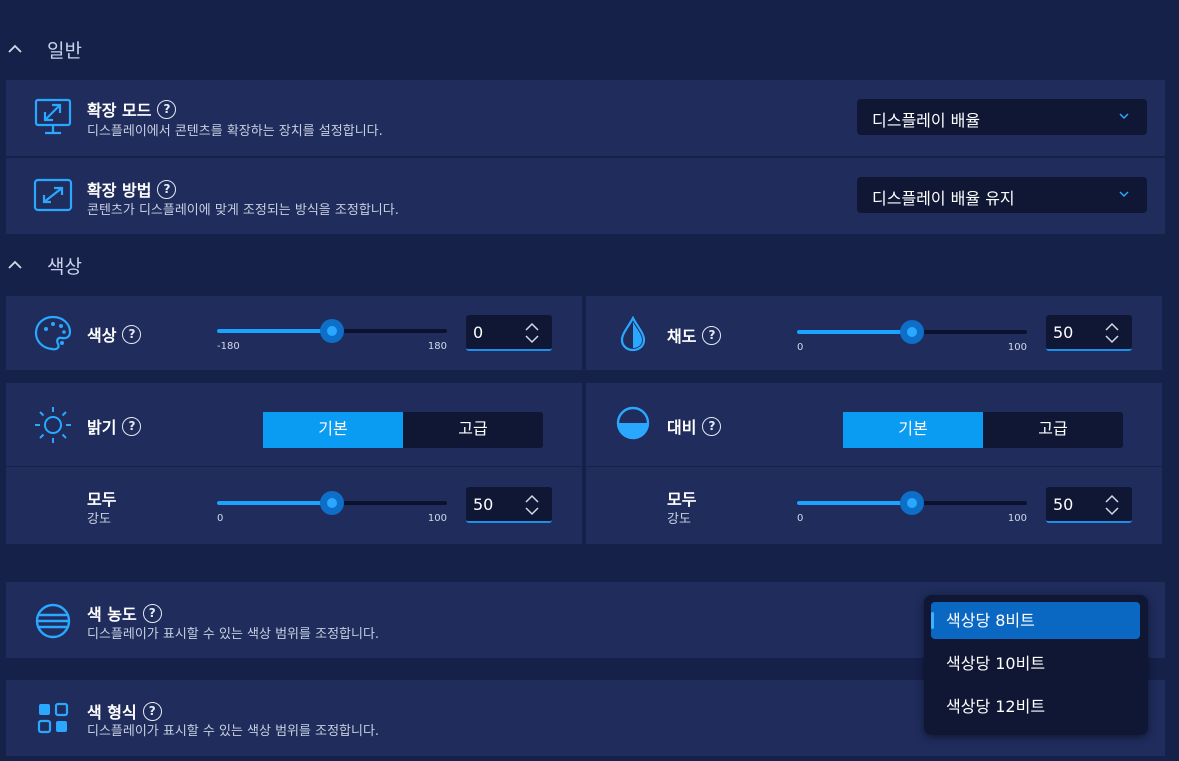 Image resolution: width=1179 pixels, height=761 pixels. What do you see at coordinates (633, 334) in the screenshot?
I see `droplet-icon` at bounding box center [633, 334].